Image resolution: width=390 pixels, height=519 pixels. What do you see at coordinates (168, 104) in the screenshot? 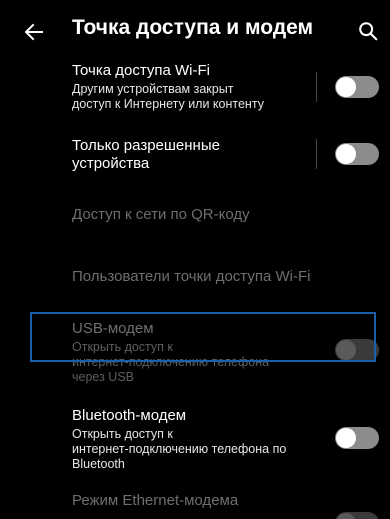
I see `setting-subtitle: доступ к Интернету или контенту` at bounding box center [168, 104].